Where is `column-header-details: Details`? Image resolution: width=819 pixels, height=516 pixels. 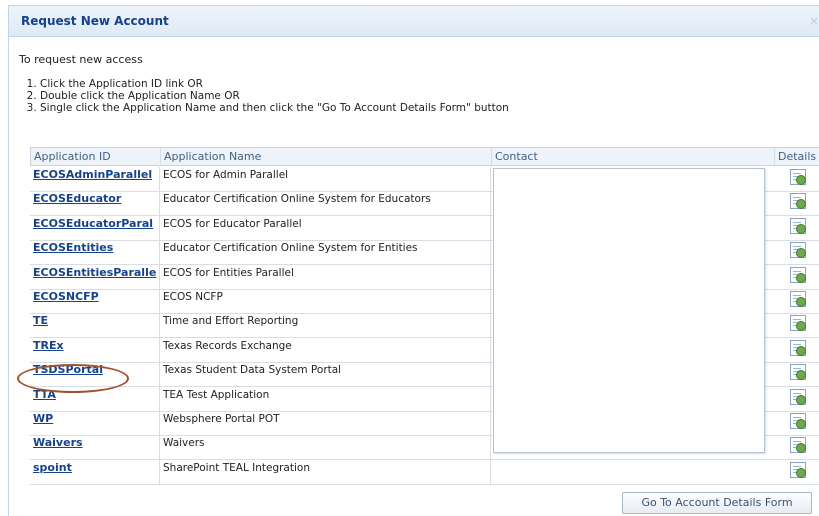
column-header-details: Details is located at coordinates (797, 156).